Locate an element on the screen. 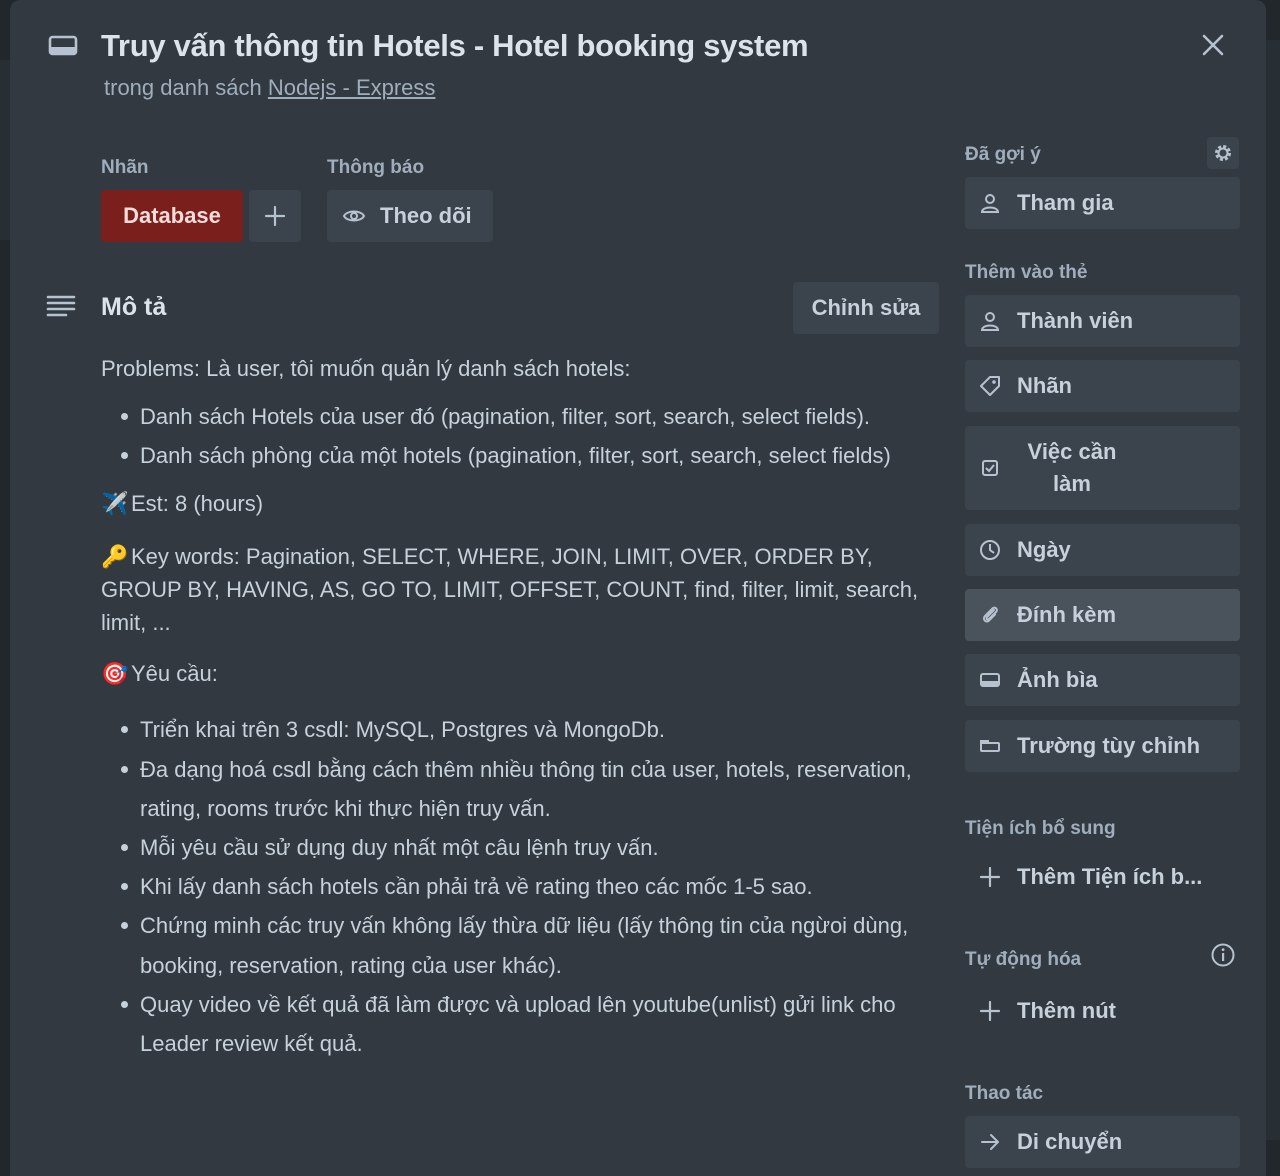  notifications-heading: Thông báo is located at coordinates (376, 167).